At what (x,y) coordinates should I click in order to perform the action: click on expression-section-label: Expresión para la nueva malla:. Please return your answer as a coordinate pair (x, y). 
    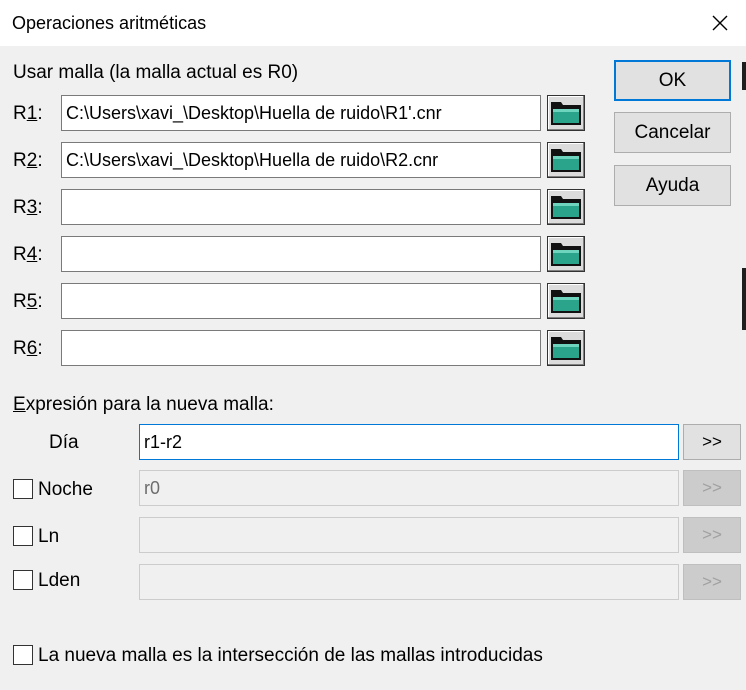
    Looking at the image, I should click on (143, 404).